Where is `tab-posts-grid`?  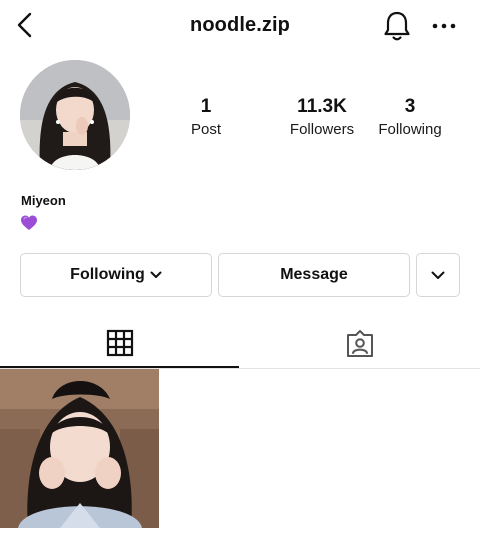
tab-posts-grid is located at coordinates (119, 344).